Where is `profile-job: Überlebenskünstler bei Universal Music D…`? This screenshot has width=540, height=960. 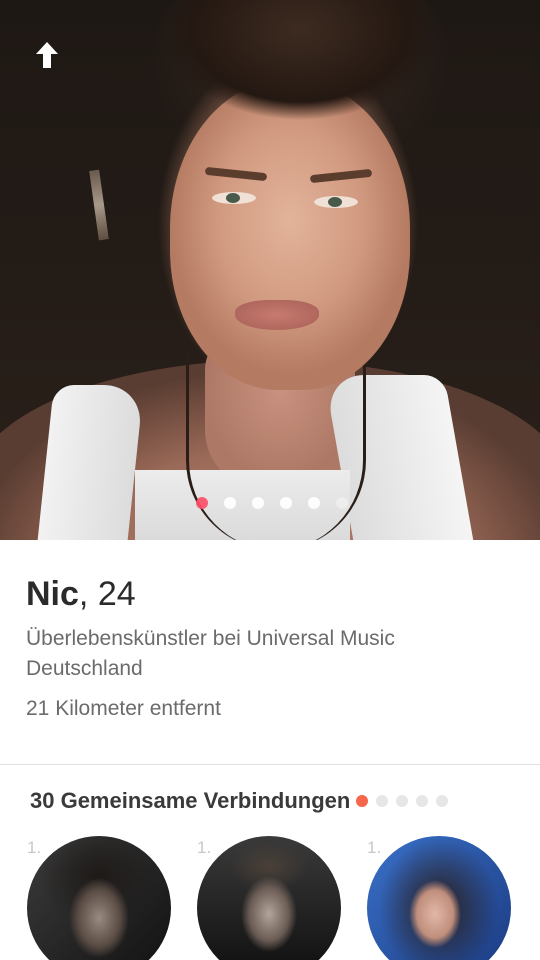 profile-job: Überlebenskünstler bei Universal Music D… is located at coordinates (210, 653).